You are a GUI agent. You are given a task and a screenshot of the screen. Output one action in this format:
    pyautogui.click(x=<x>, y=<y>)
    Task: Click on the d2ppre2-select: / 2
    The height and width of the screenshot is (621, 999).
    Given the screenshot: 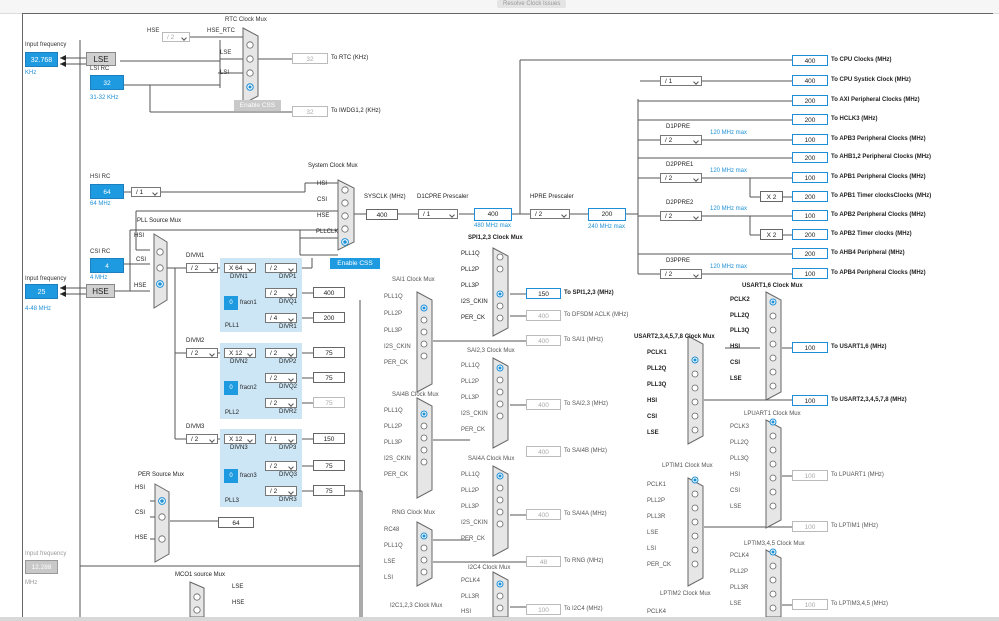 What is the action you would take?
    pyautogui.click(x=681, y=216)
    